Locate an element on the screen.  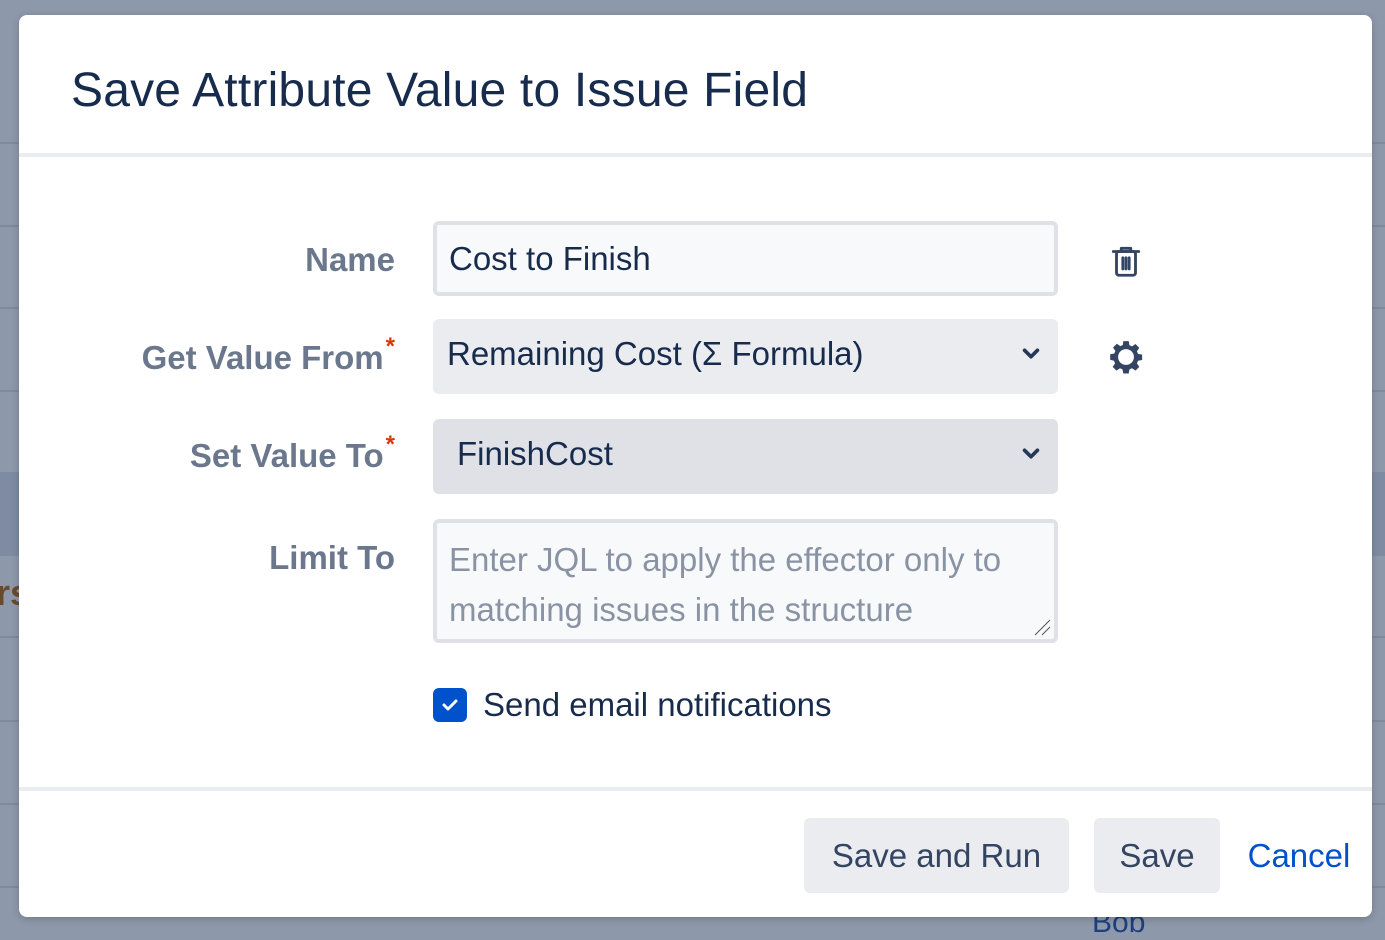
set-value-to-select: FinishCost is located at coordinates (745, 456).